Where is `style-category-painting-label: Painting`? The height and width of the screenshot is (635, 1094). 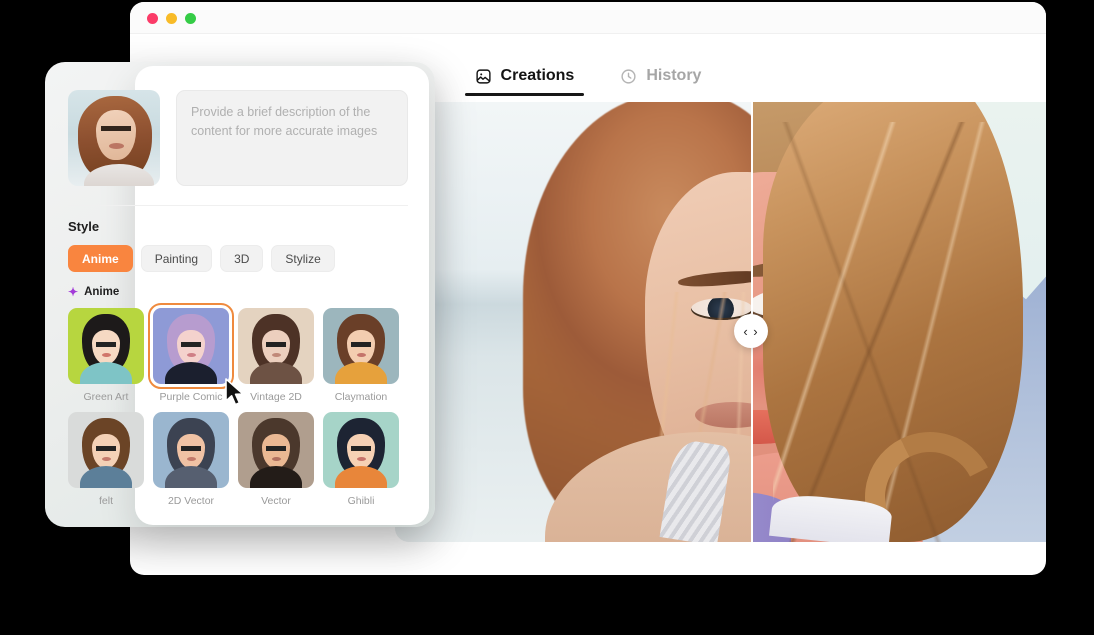 style-category-painting-label: Painting is located at coordinates (176, 258).